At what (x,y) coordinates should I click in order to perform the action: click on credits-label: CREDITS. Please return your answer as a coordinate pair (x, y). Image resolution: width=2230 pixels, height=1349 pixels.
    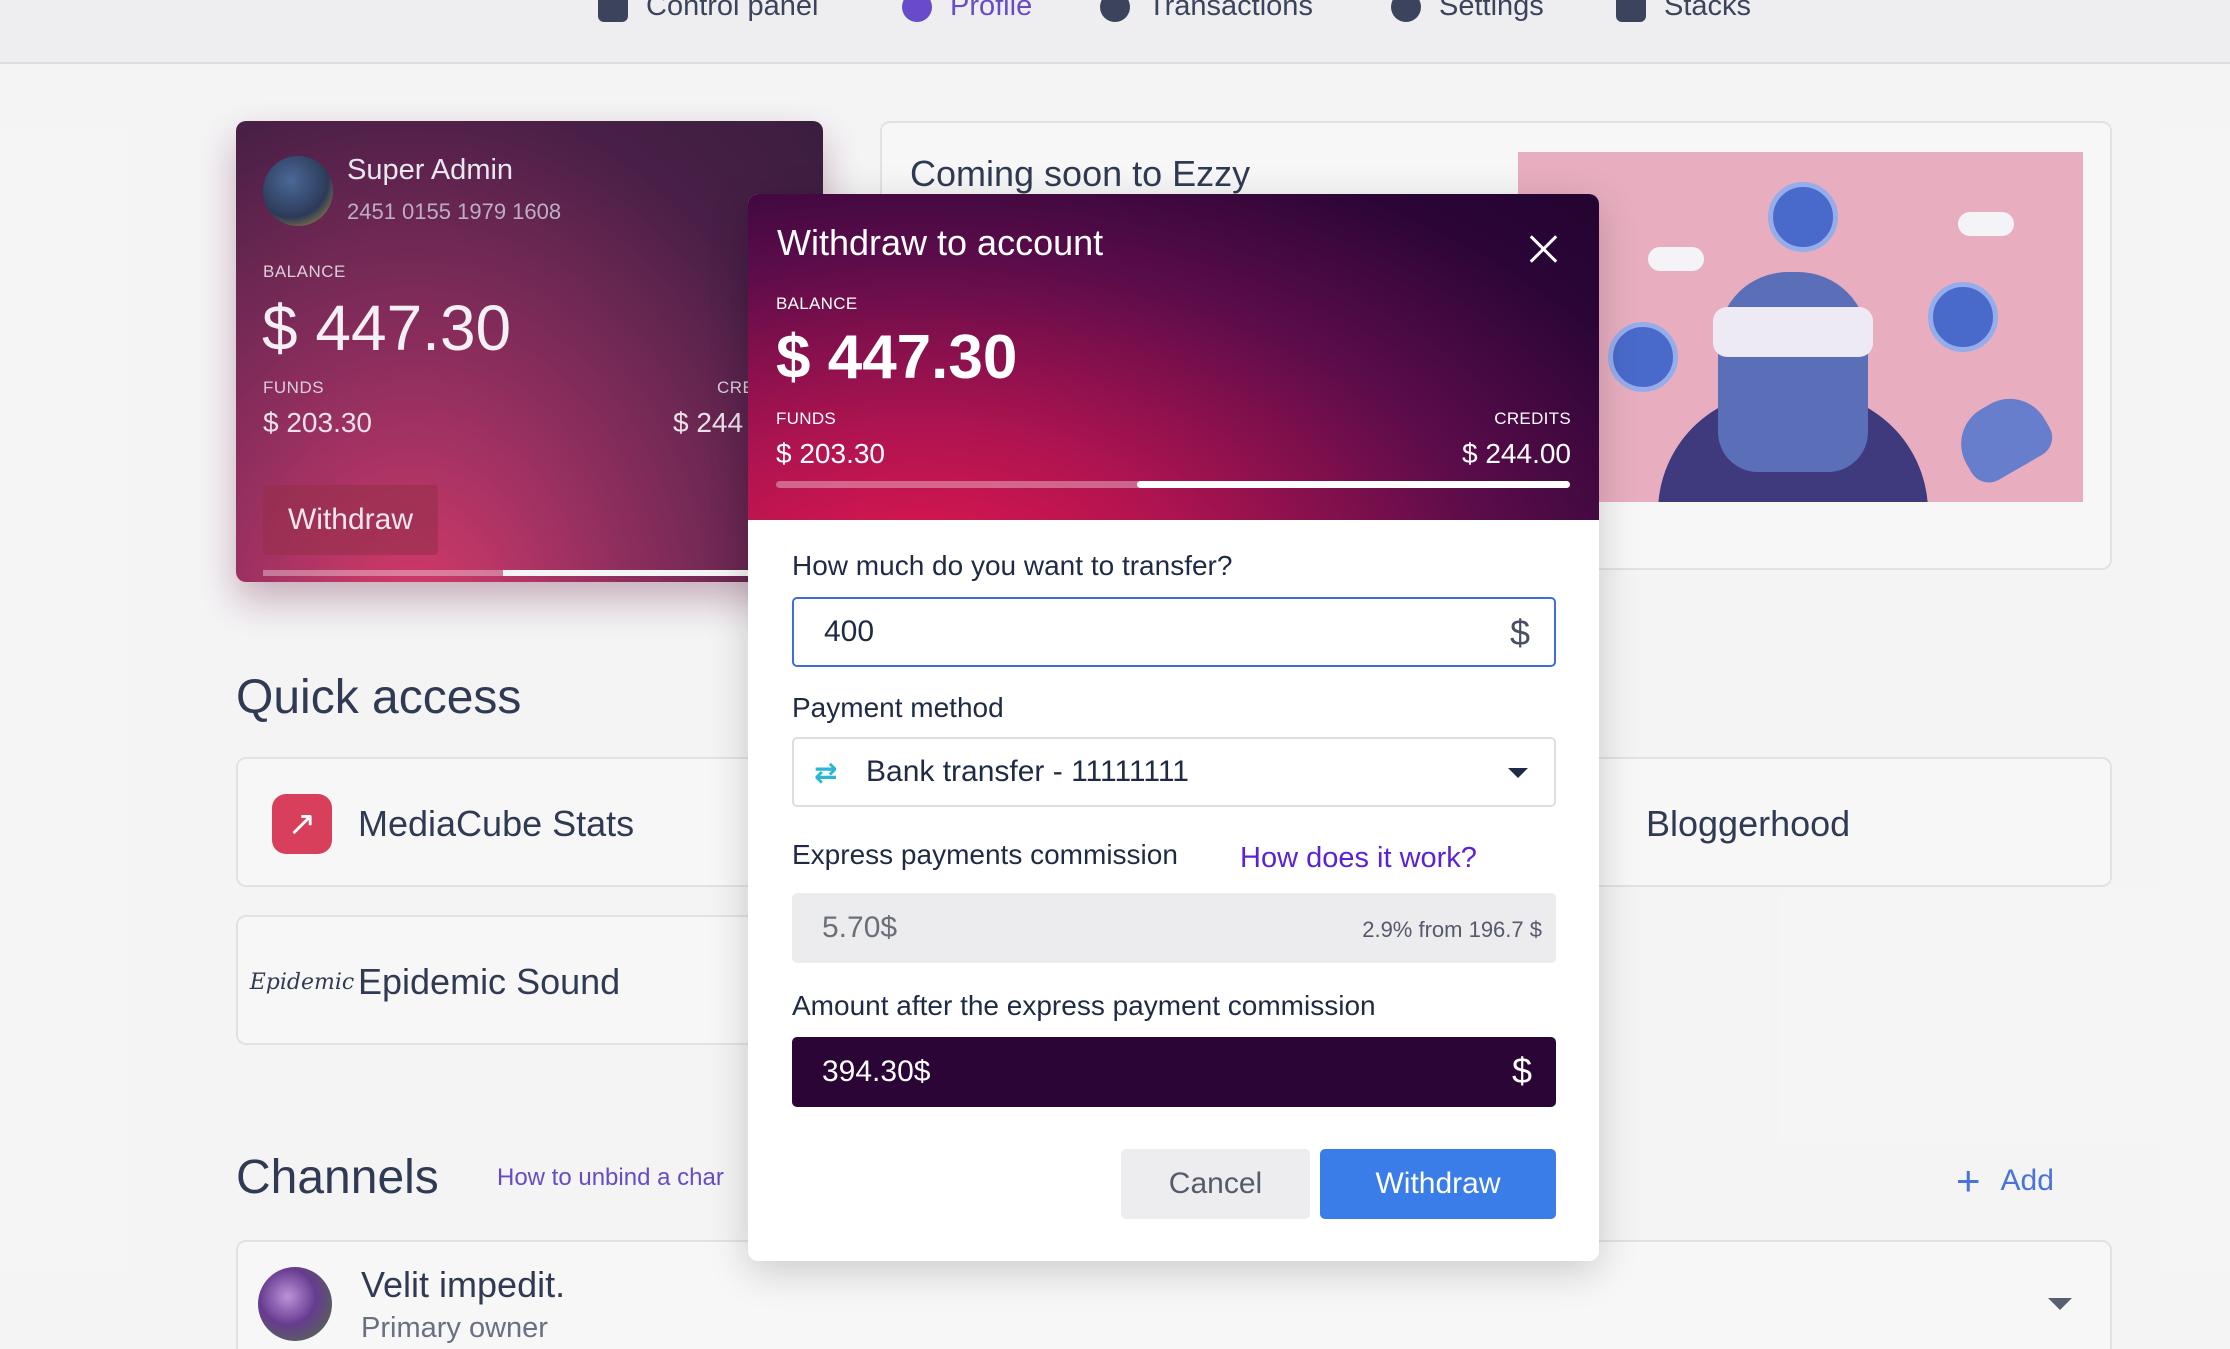
    Looking at the image, I should click on (1532, 418).